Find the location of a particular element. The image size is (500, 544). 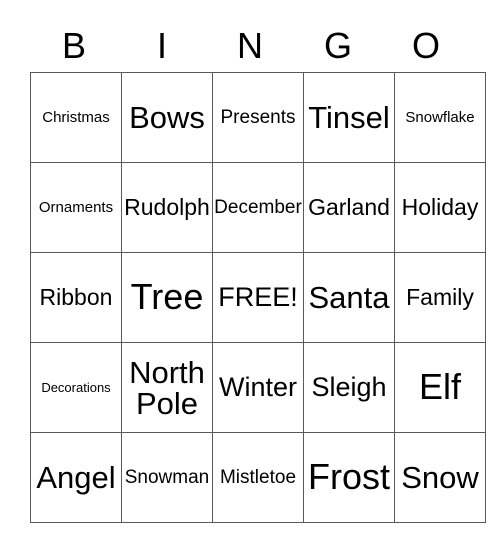

bingo-header-letter-n: N is located at coordinates (250, 45).